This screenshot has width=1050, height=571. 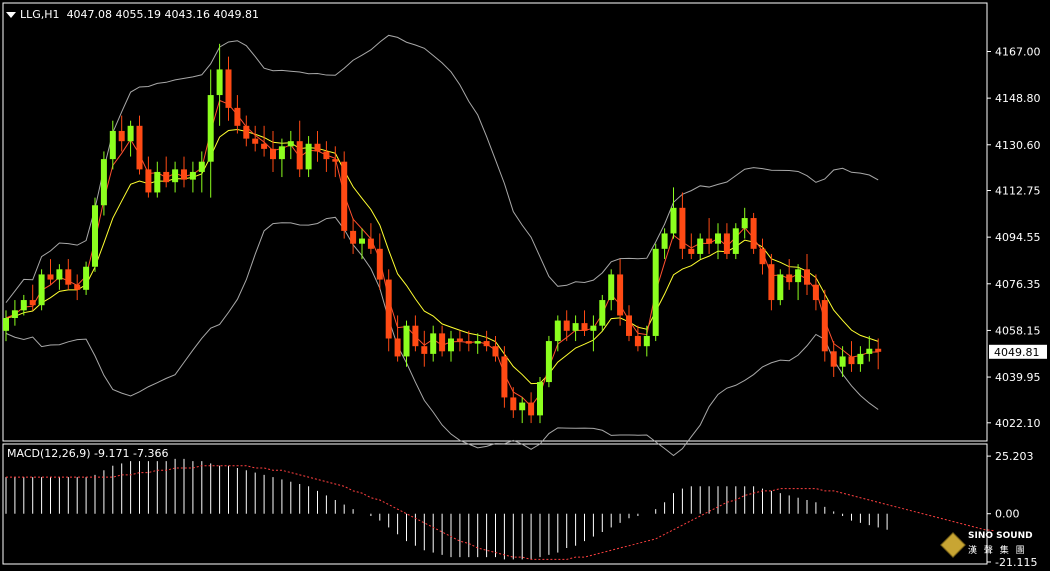 What do you see at coordinates (11, 15) in the screenshot?
I see `symbol-menu-arrow-icon` at bounding box center [11, 15].